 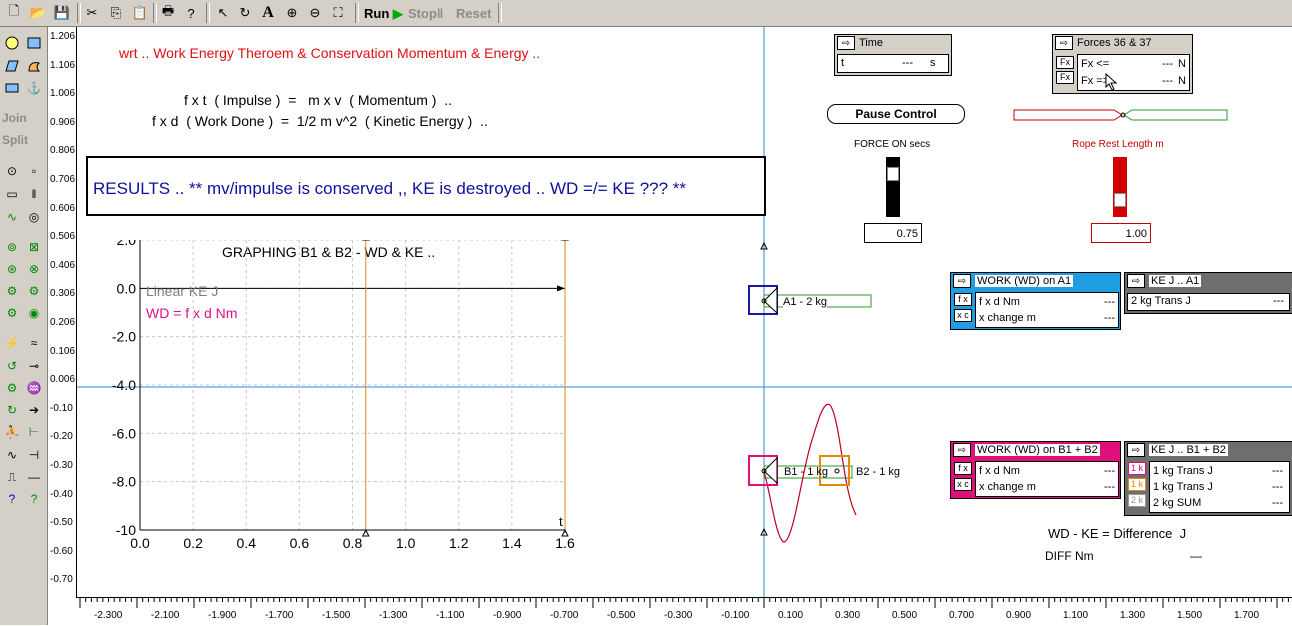 I want to click on keyed-joint-icon: ⊗, so click(x=34, y=269).